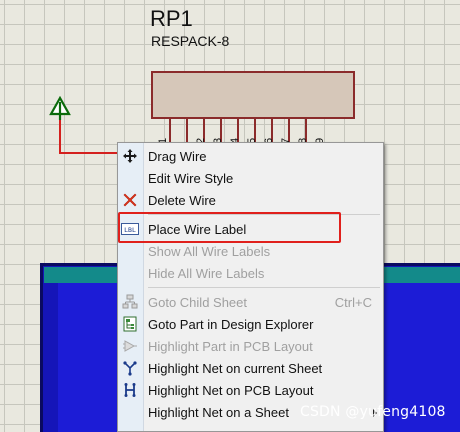 The width and height of the screenshot is (460, 432). Describe the element at coordinates (250, 200) in the screenshot. I see `menu-item-delete-wire: Delete Wire` at that location.